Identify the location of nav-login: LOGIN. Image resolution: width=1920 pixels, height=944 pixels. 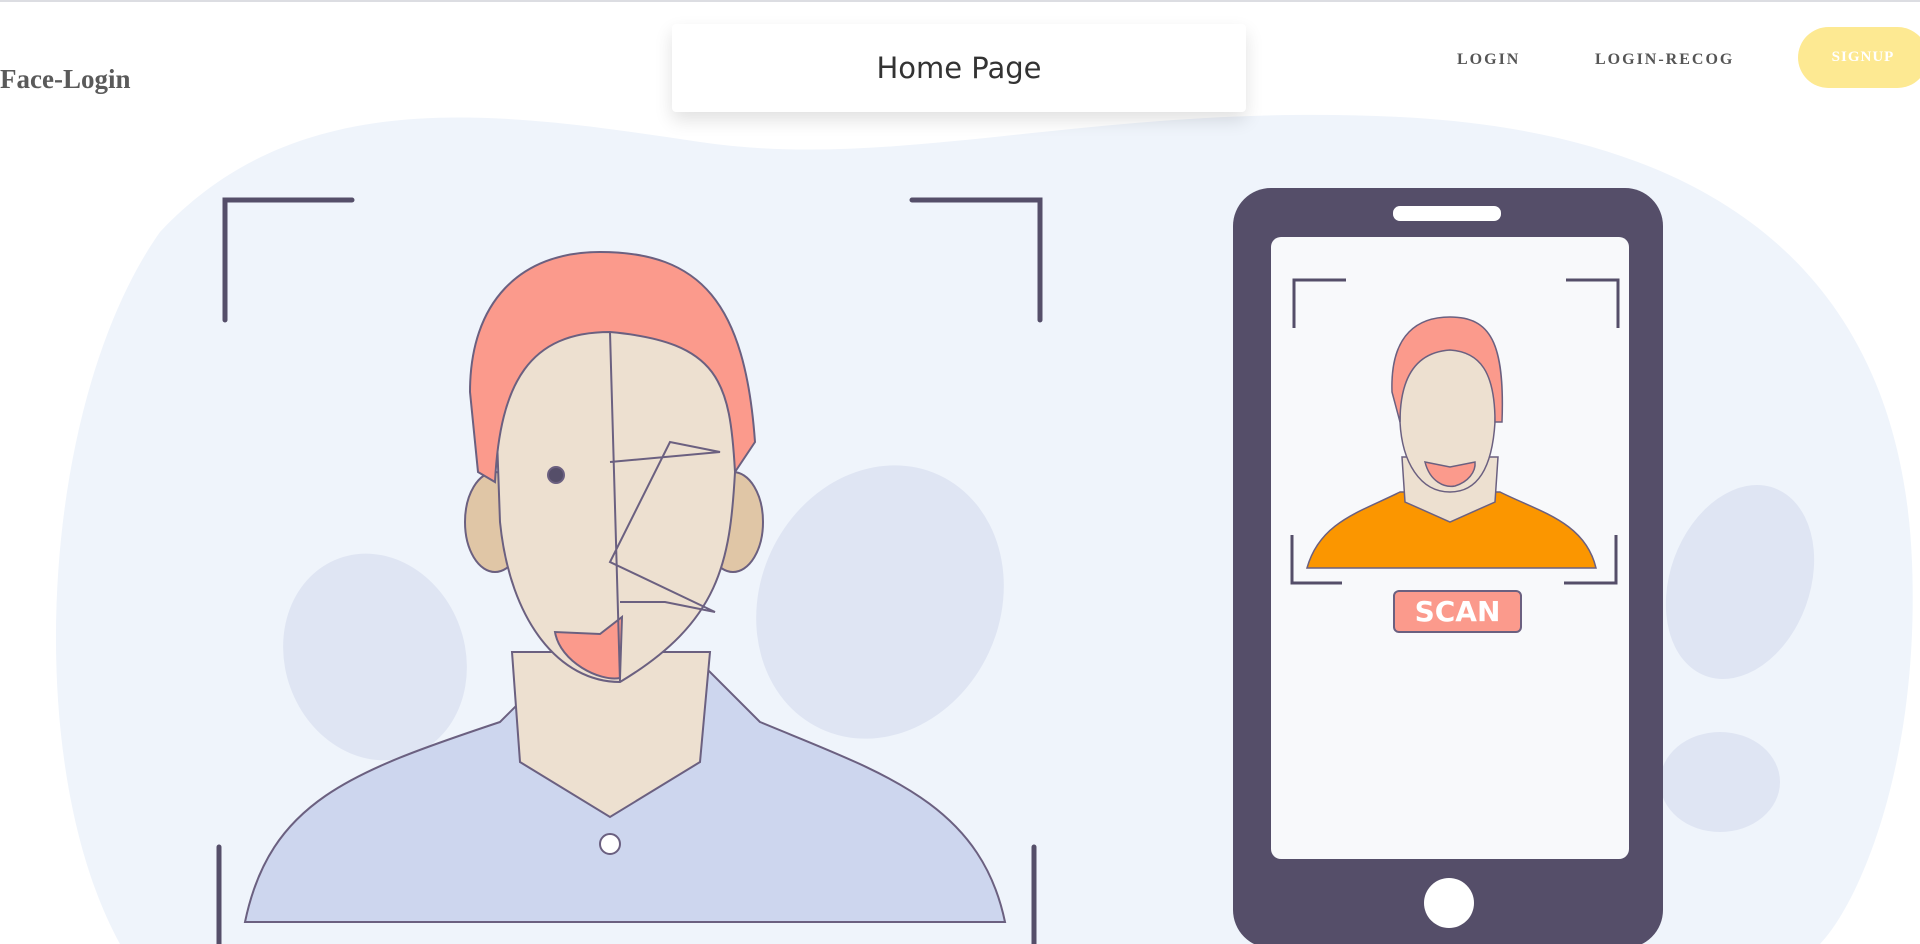
(1488, 60).